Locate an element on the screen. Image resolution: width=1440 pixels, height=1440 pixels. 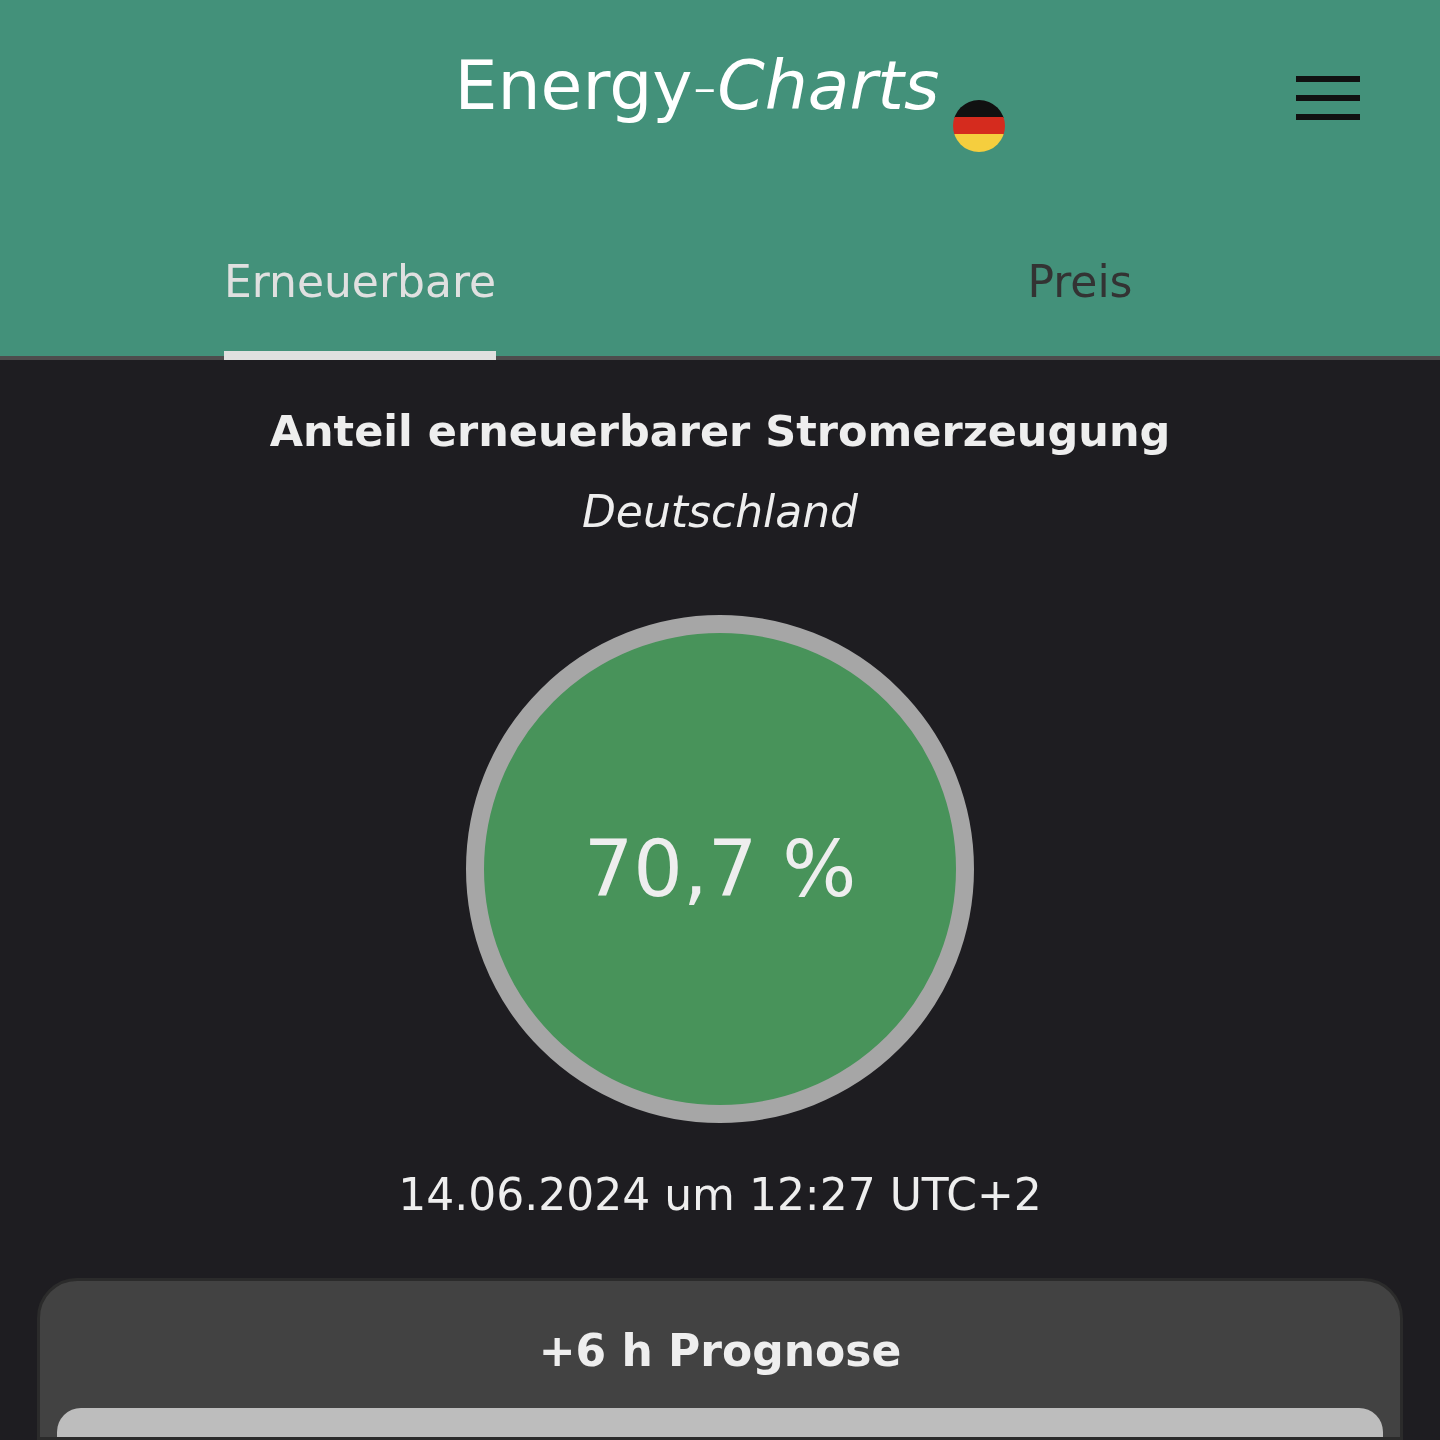
forecast-title: +6 h Prognose is located at coordinates (720, 1350).